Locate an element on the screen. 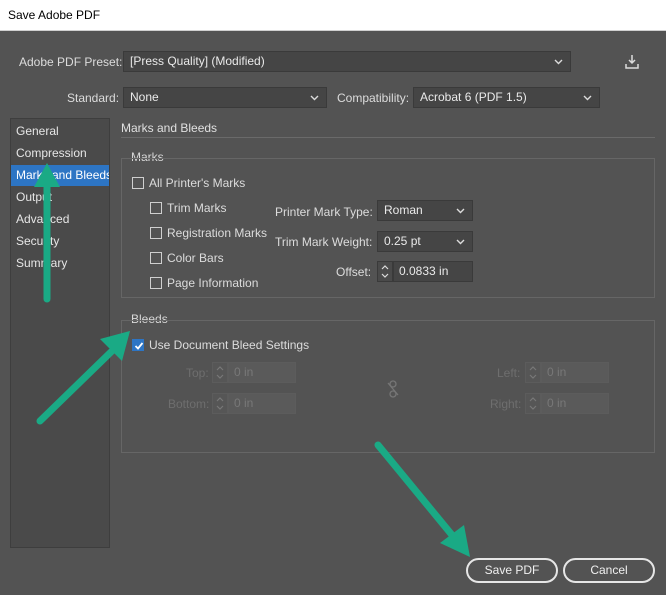 The image size is (666, 595). sidebar-item-security: Security is located at coordinates (60, 241).